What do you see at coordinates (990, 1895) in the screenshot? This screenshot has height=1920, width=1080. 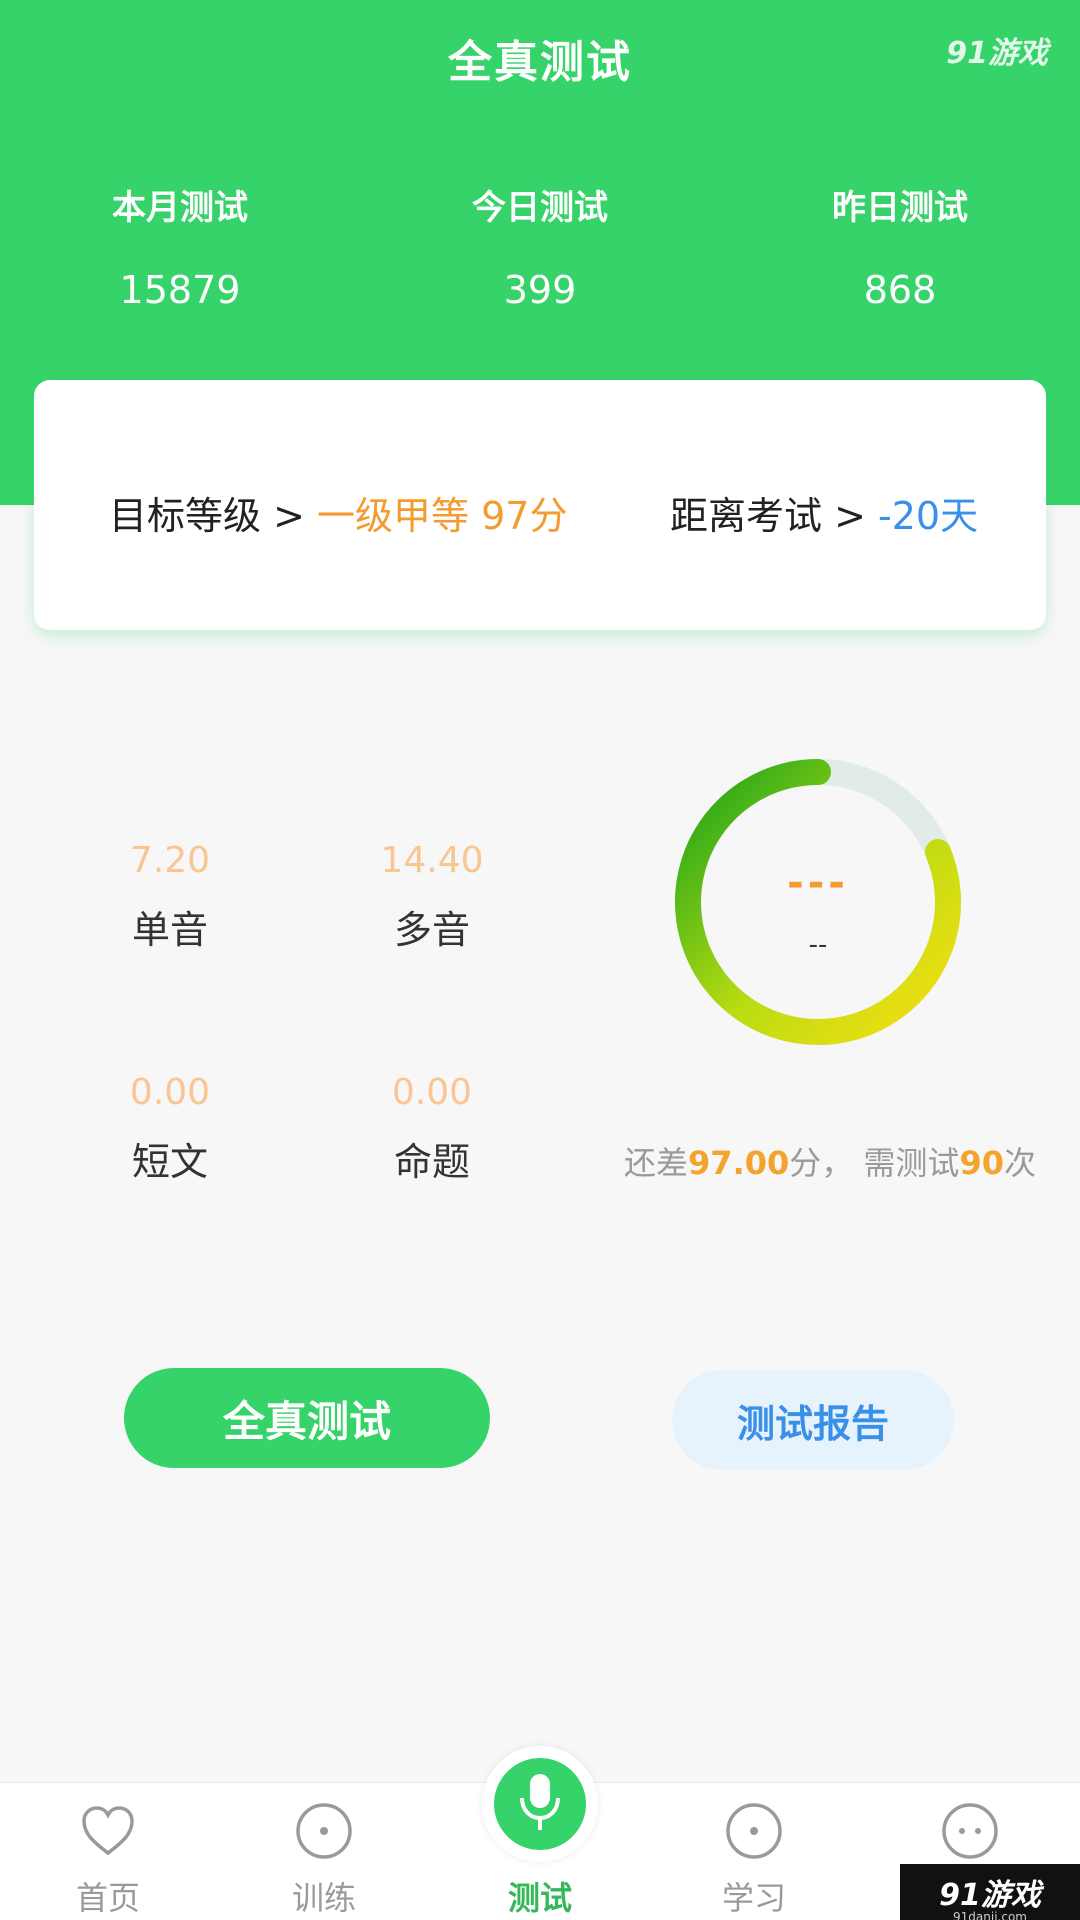 I see `watermark-brand: 91游戏` at bounding box center [990, 1895].